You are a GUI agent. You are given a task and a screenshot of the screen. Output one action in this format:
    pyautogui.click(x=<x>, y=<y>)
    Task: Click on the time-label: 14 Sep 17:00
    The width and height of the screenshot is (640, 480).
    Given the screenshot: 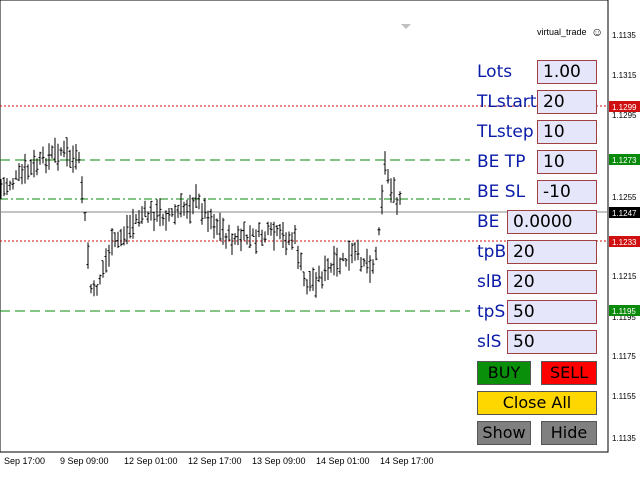 What is the action you would take?
    pyautogui.click(x=407, y=461)
    